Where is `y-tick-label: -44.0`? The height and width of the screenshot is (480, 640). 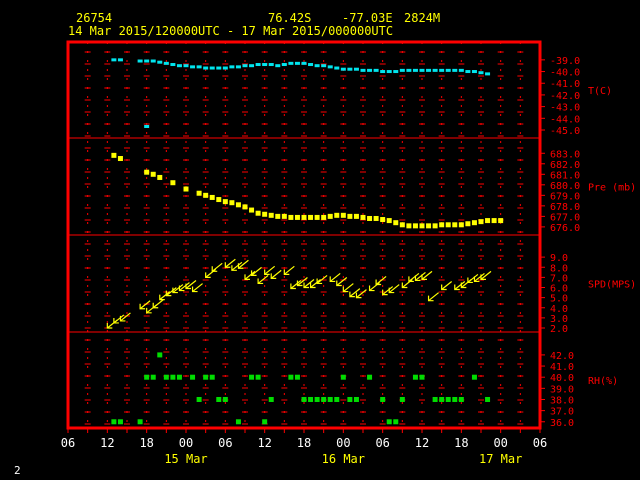
y-tick-label: -44.0 is located at coordinates (565, 119).